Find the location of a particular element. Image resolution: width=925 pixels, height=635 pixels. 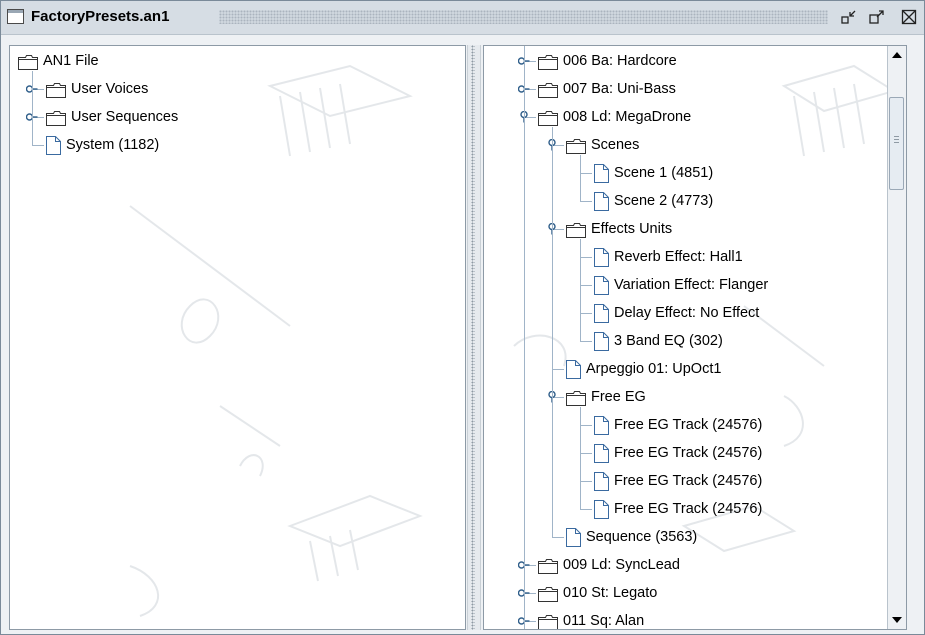

tree-node-label: Arpeggio 01: UpOct1 is located at coordinates (654, 369).